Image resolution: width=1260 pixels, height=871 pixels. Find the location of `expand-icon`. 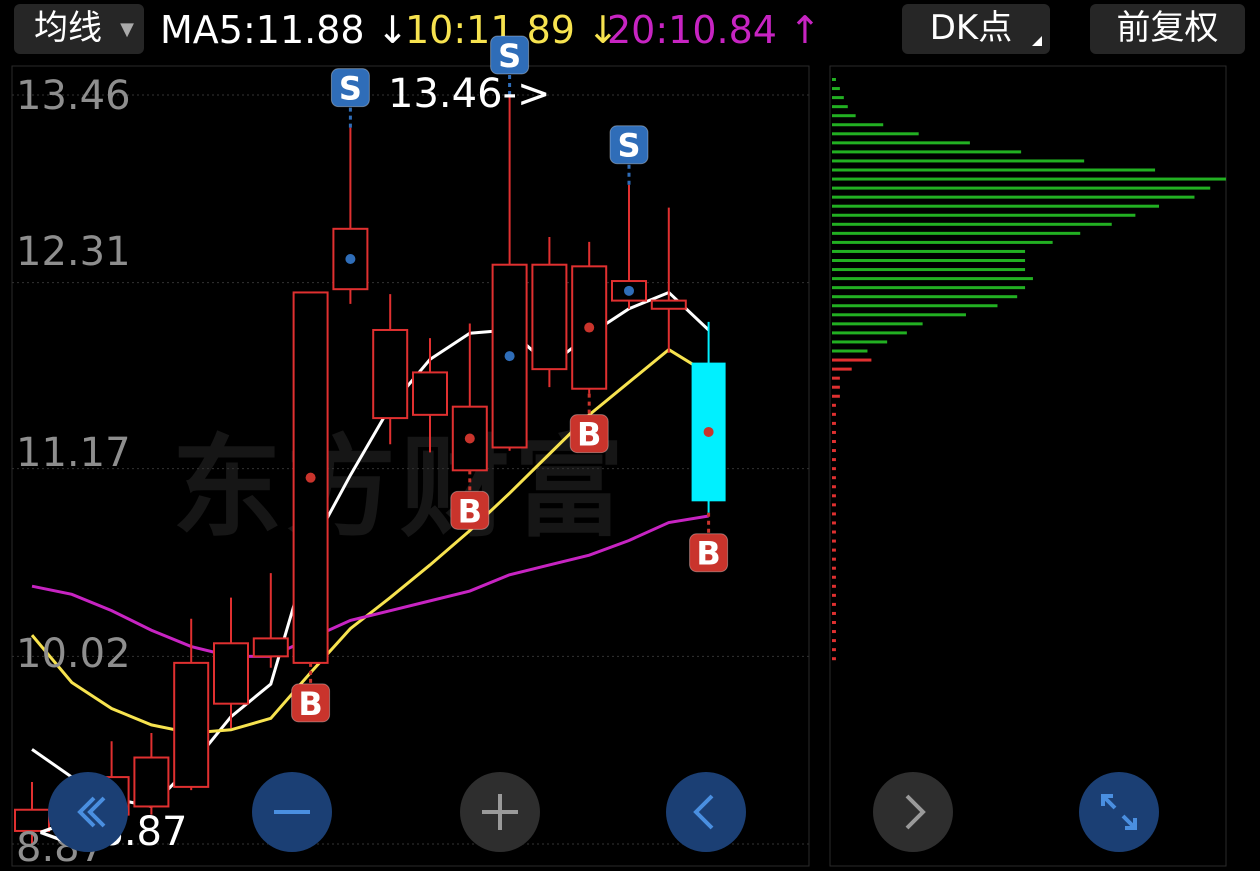

expand-icon is located at coordinates (1119, 812).